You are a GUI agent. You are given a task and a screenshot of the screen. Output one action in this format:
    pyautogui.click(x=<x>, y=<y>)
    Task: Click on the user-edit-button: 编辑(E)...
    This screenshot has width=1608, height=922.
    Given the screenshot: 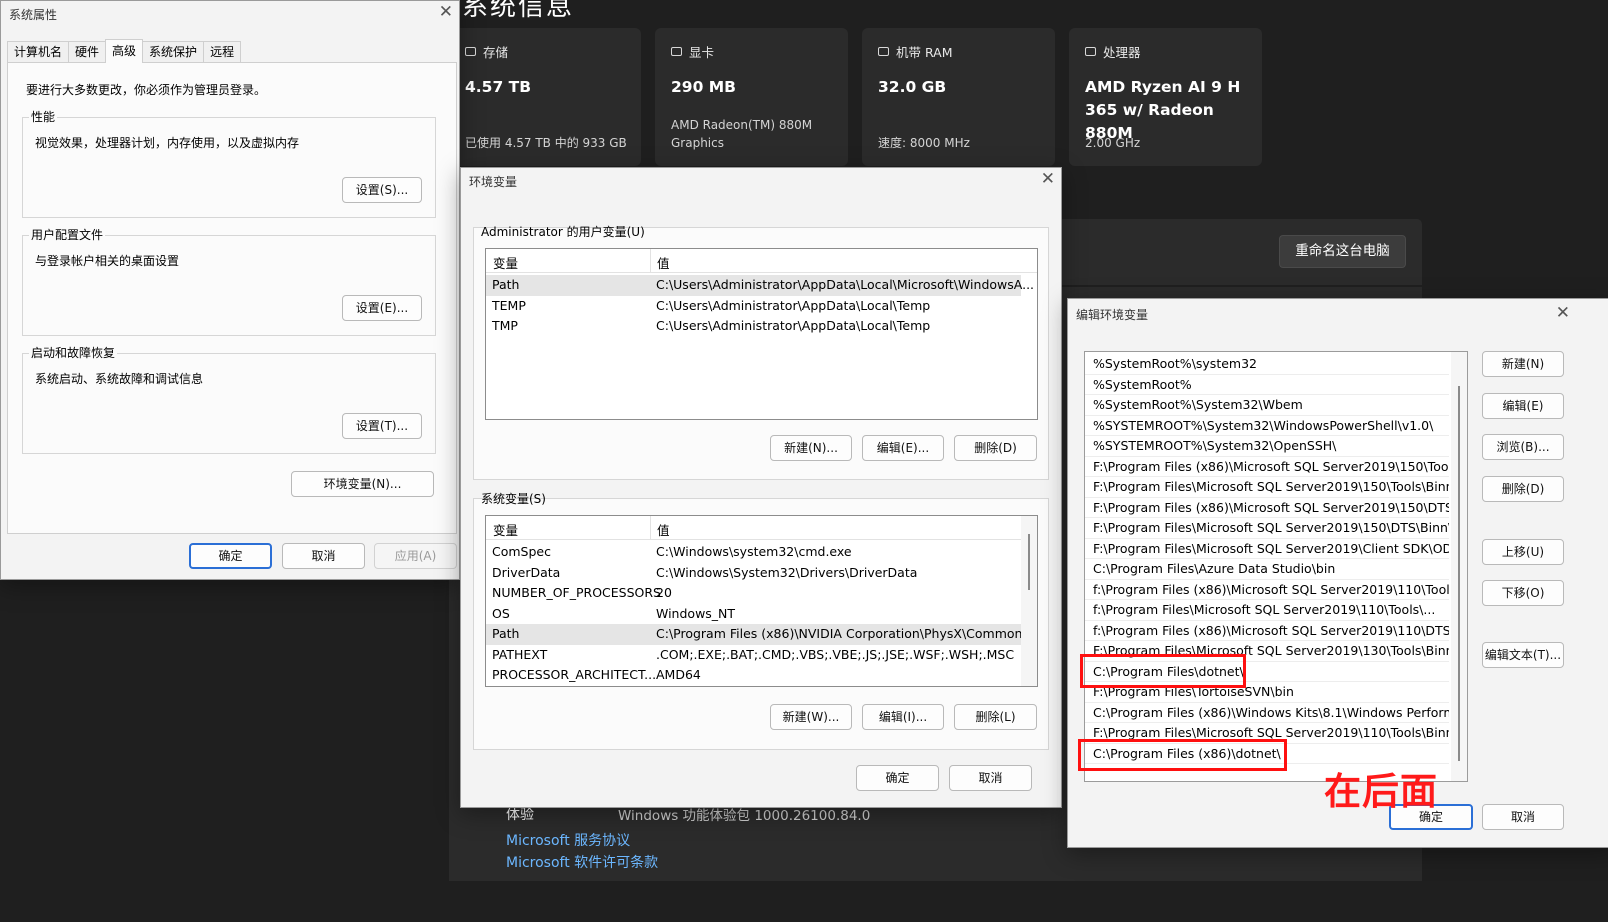 What is the action you would take?
    pyautogui.click(x=903, y=448)
    